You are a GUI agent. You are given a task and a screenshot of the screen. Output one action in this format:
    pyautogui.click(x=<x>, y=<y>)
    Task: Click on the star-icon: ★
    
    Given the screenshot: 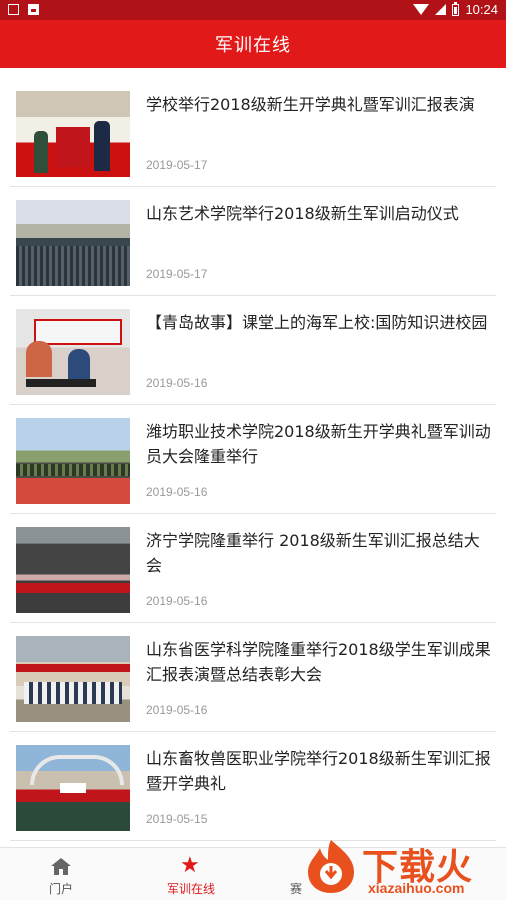 What is the action you would take?
    pyautogui.click(x=190, y=865)
    